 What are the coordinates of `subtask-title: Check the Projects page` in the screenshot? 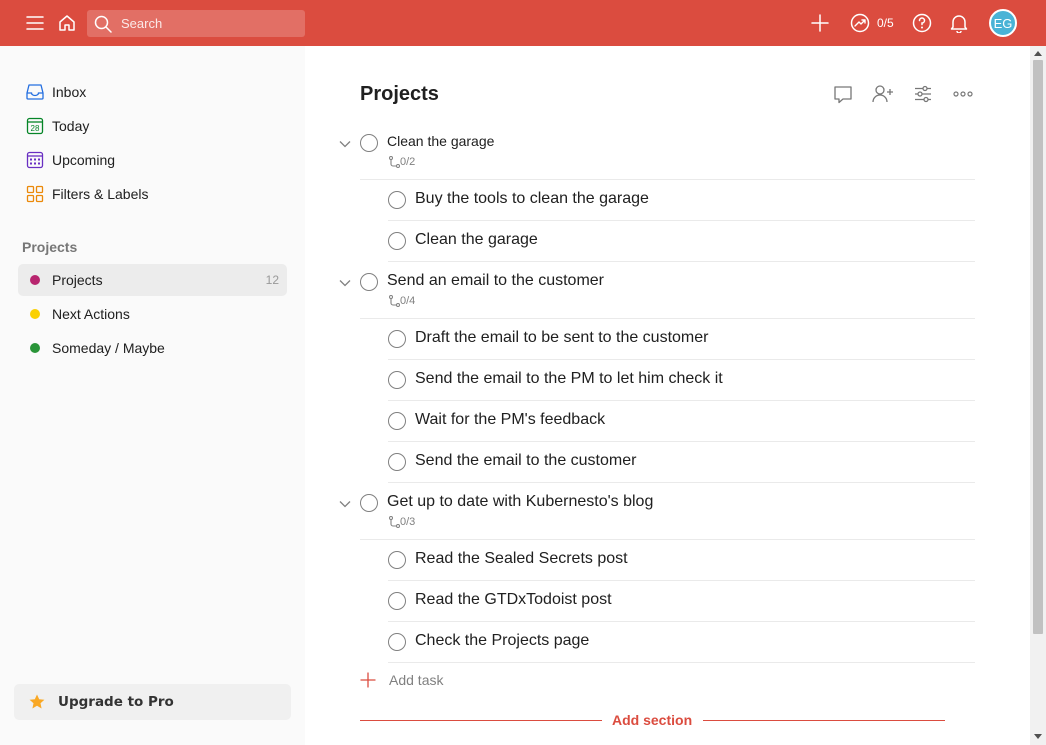 It's located at (502, 641).